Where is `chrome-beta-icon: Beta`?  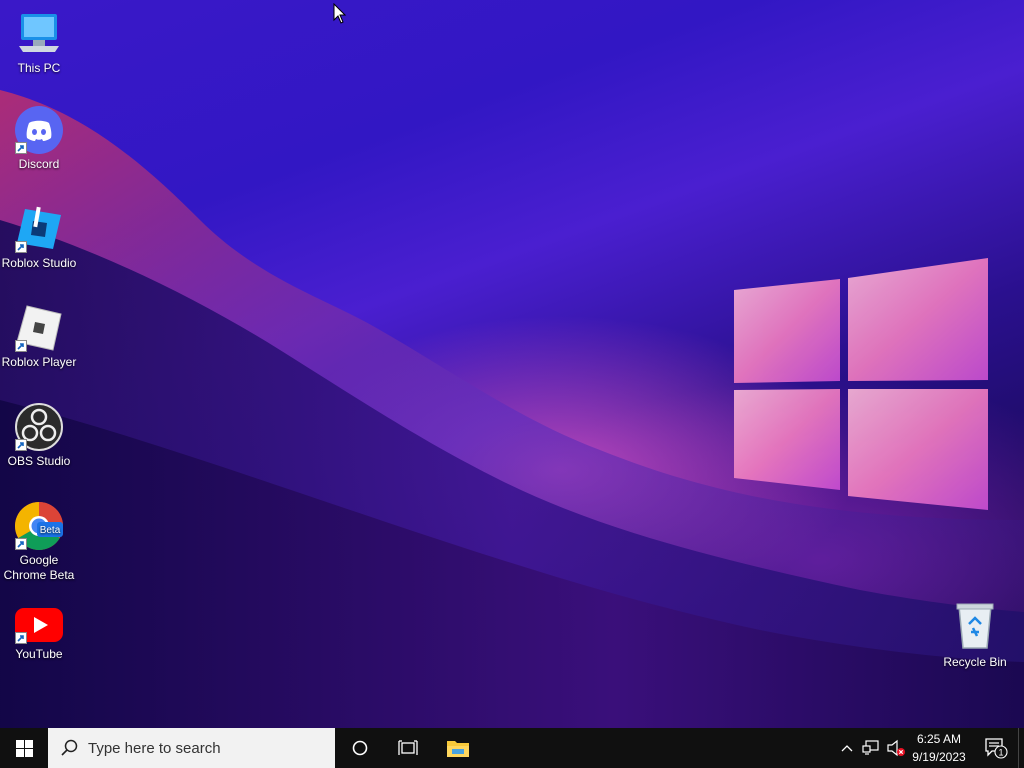 chrome-beta-icon: Beta is located at coordinates (39, 526).